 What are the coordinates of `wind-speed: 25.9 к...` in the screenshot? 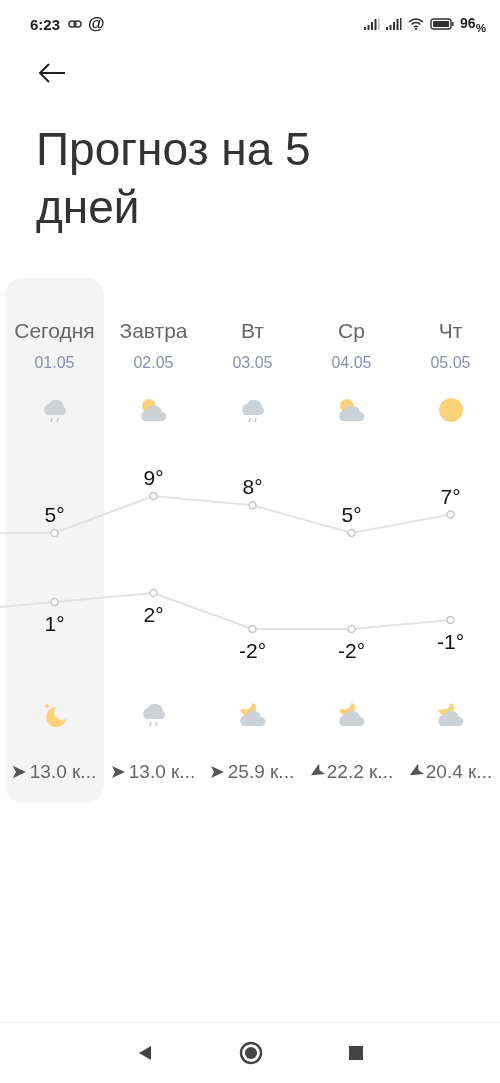 It's located at (261, 772).